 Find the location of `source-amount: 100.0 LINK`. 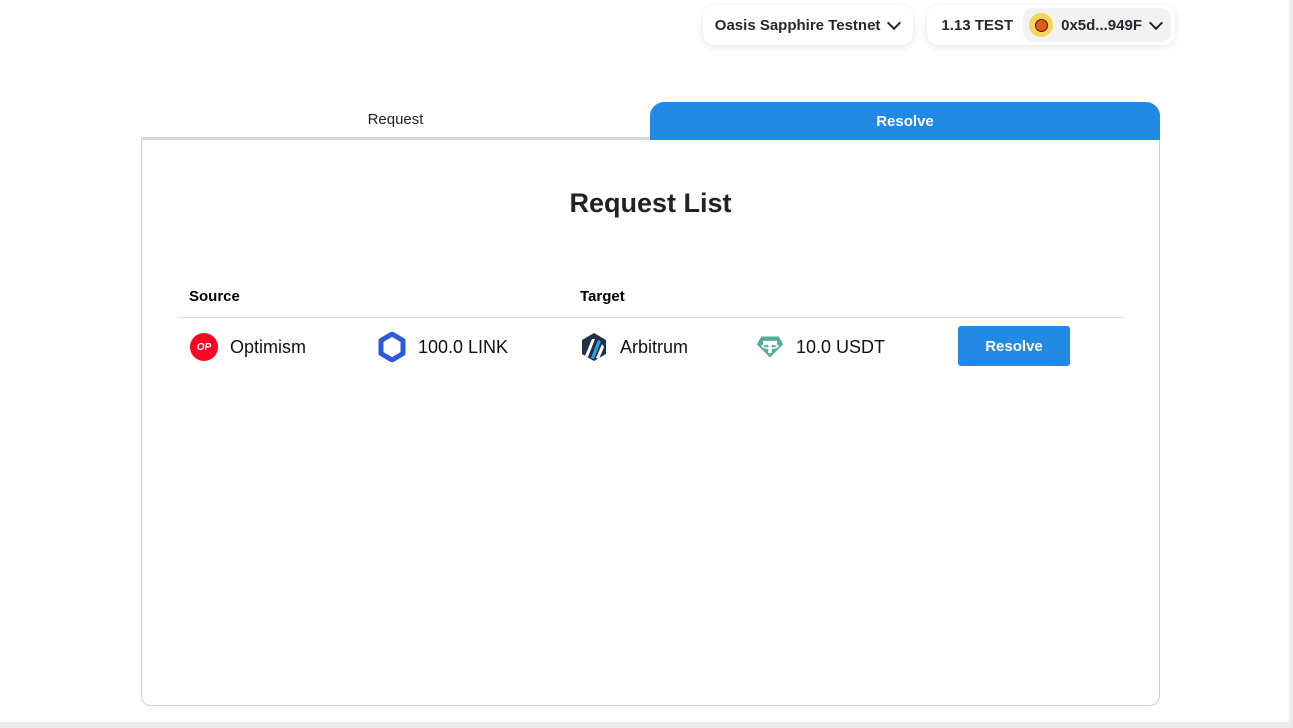

source-amount: 100.0 LINK is located at coordinates (463, 346).